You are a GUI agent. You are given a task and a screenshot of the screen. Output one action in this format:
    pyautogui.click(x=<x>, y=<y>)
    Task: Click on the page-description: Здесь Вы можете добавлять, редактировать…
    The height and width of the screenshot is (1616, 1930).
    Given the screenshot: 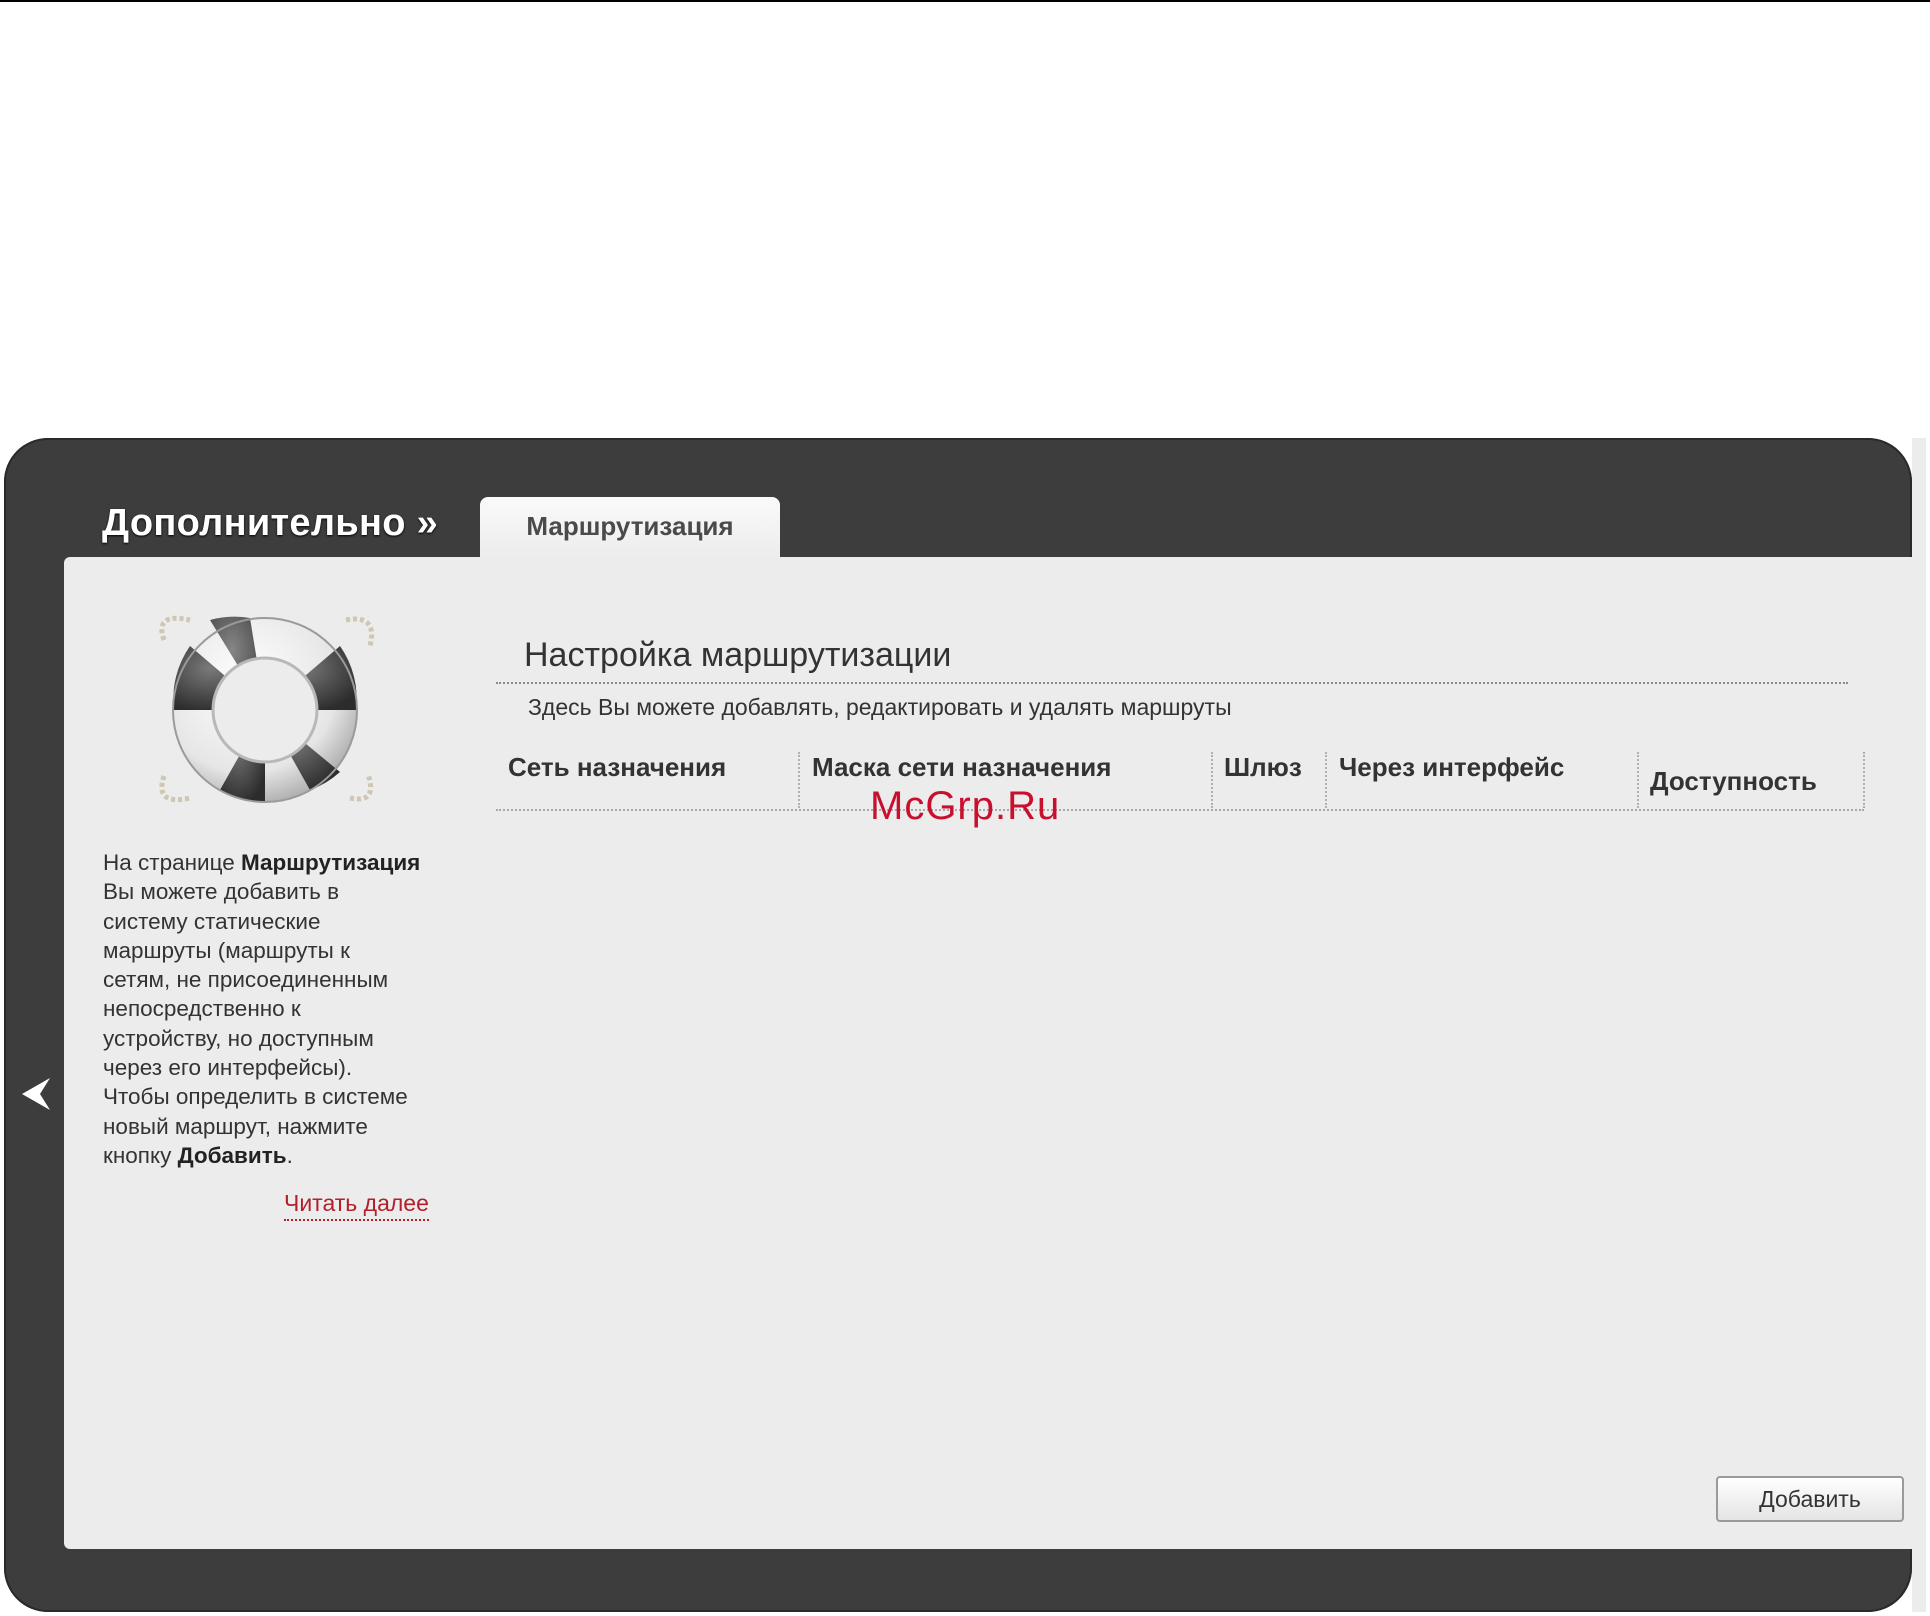 What is the action you would take?
    pyautogui.click(x=880, y=707)
    